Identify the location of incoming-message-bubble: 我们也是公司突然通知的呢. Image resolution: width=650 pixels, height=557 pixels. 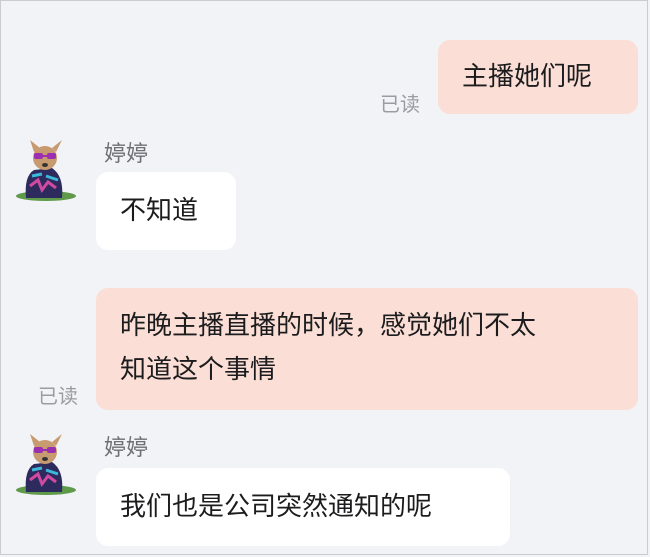
(303, 507).